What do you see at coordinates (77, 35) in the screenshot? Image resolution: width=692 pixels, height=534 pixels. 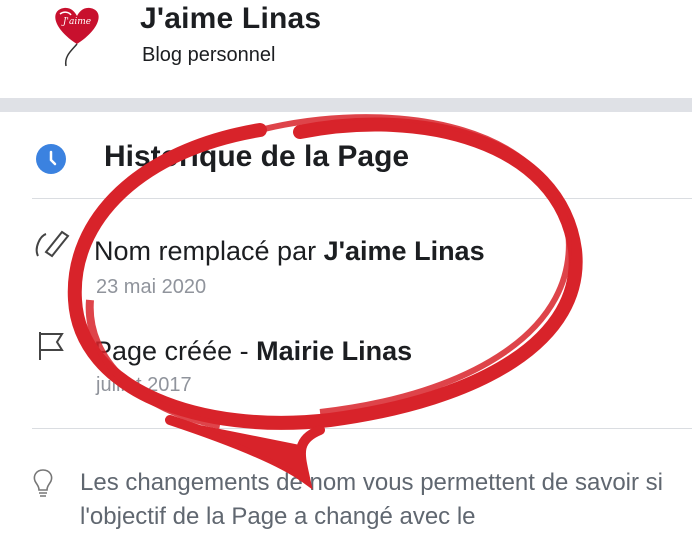 I see `heart-balloon-avatar-icon: J'aime` at bounding box center [77, 35].